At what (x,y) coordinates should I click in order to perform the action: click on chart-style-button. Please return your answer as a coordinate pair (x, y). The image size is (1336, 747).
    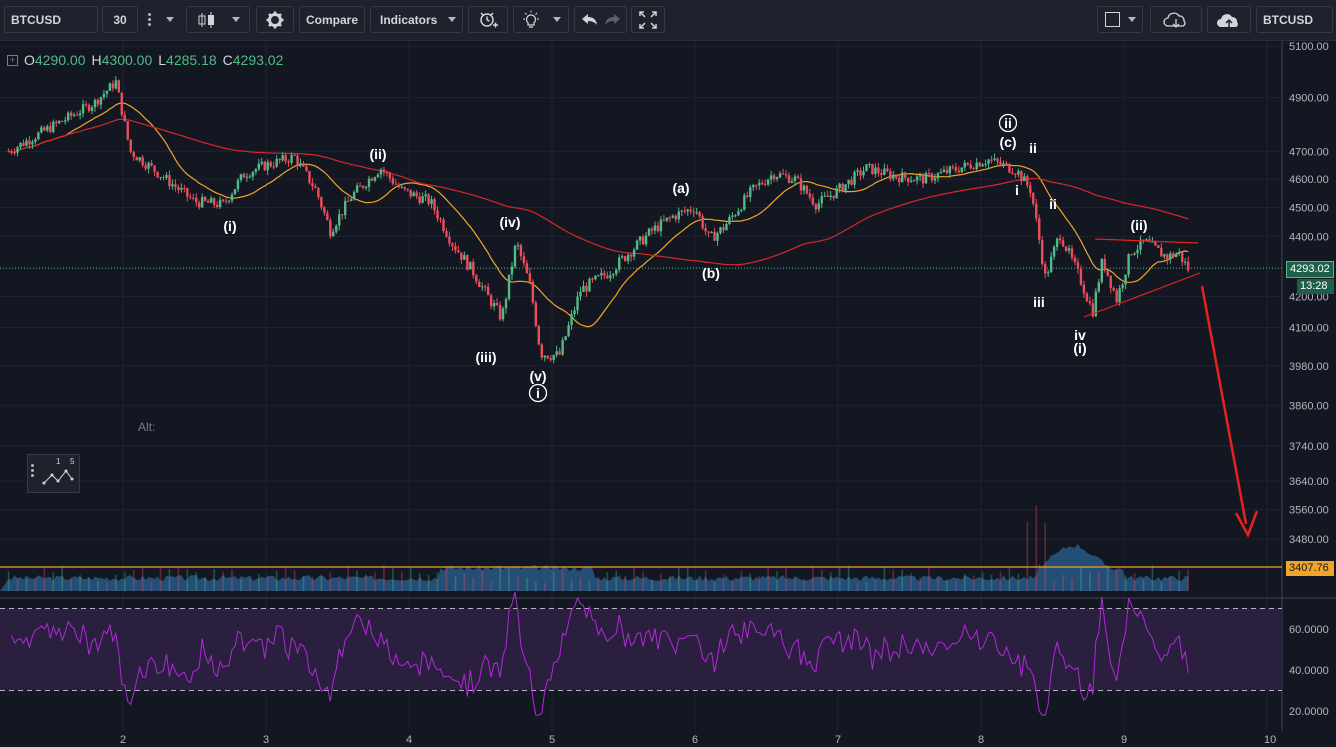
    Looking at the image, I should click on (218, 19).